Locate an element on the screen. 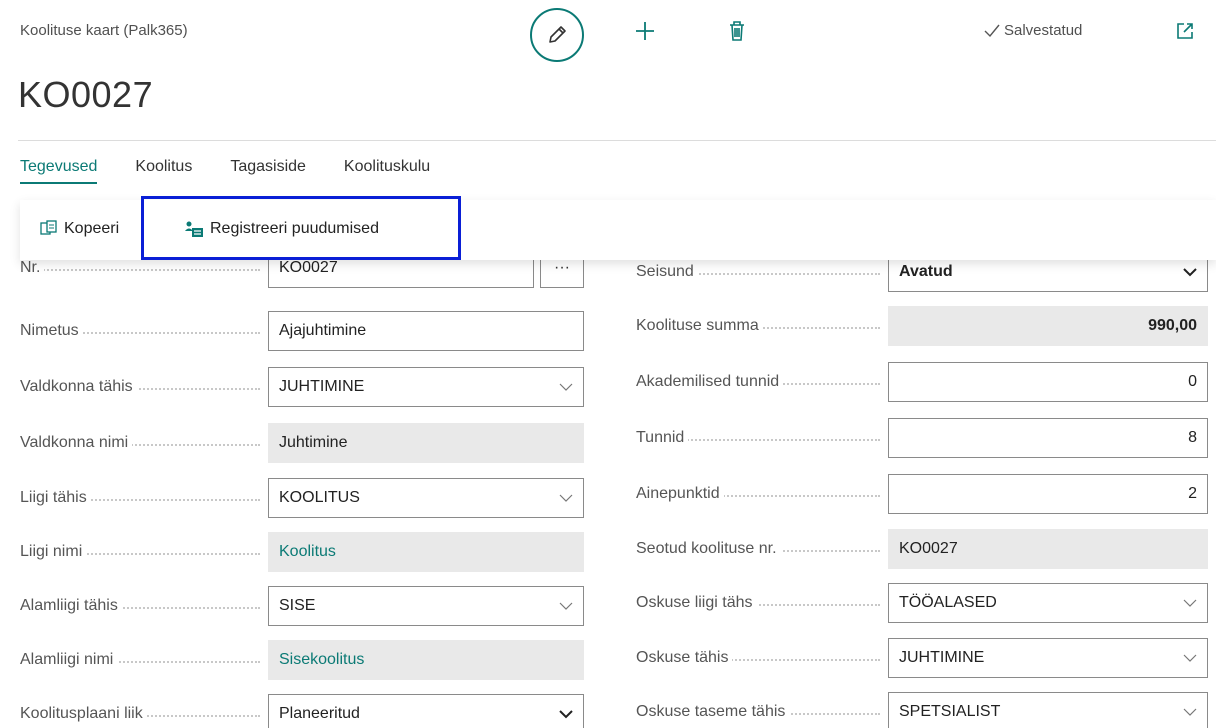 The width and height of the screenshot is (1216, 728). alamliigi-tahis-select: SISE is located at coordinates (426, 606).